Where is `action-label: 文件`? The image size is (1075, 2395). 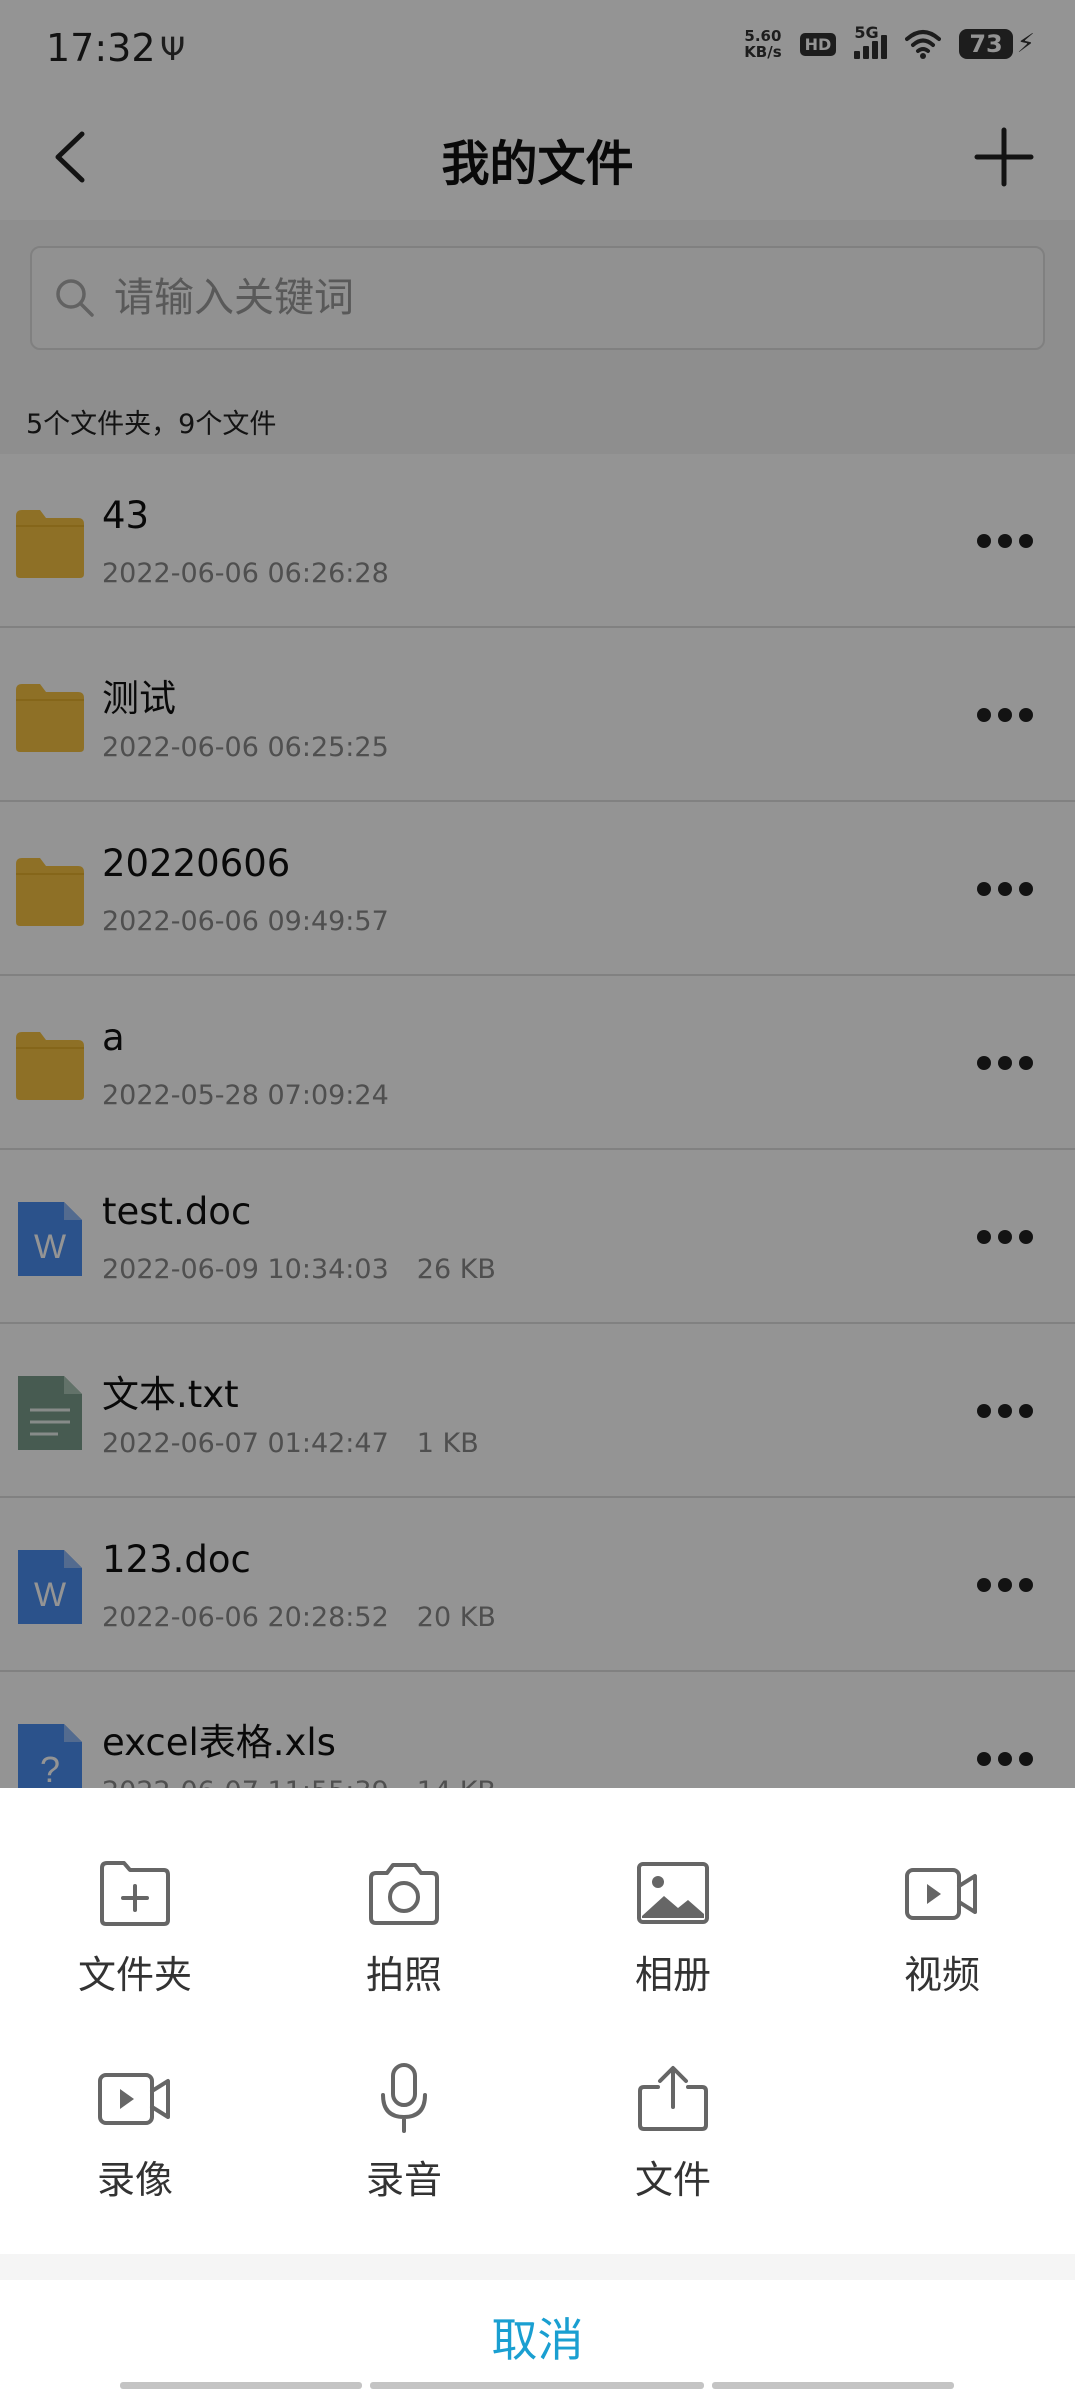
action-label: 文件 is located at coordinates (672, 2180).